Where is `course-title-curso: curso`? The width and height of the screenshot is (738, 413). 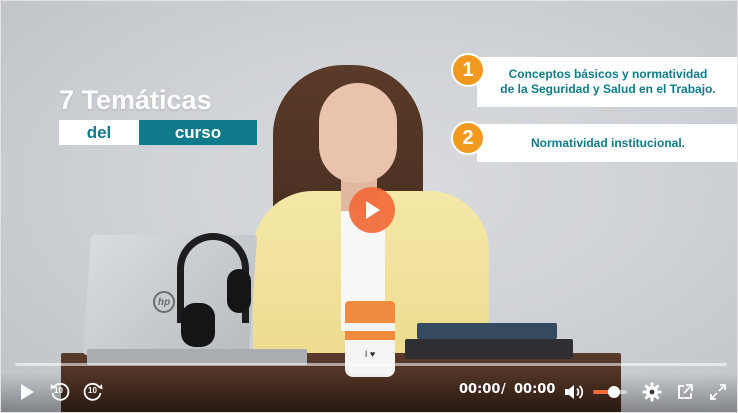 course-title-curso: curso is located at coordinates (198, 132).